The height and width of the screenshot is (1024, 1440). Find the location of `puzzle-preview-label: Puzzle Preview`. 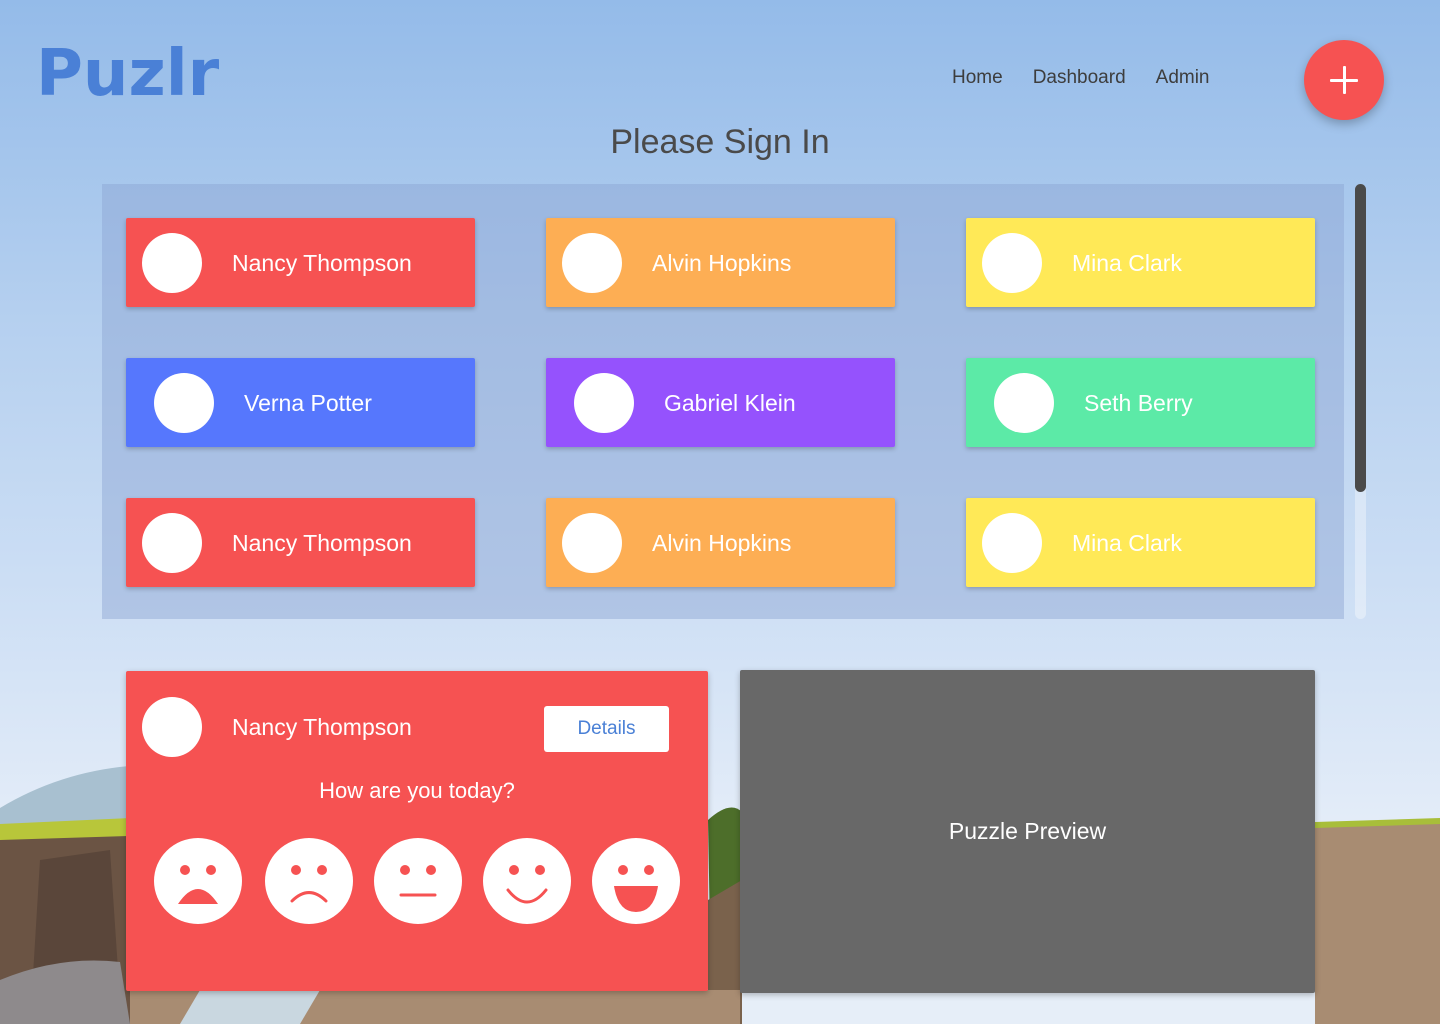

puzzle-preview-label: Puzzle Preview is located at coordinates (1027, 831).